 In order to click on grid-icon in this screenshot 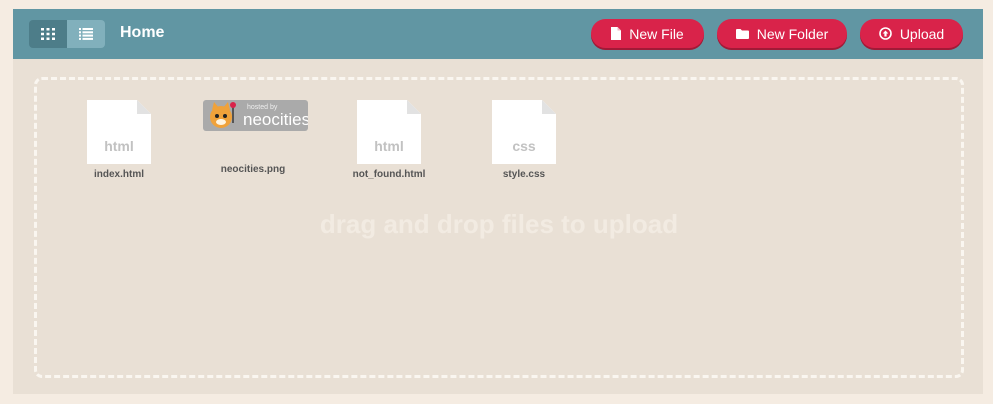, I will do `click(48, 34)`.